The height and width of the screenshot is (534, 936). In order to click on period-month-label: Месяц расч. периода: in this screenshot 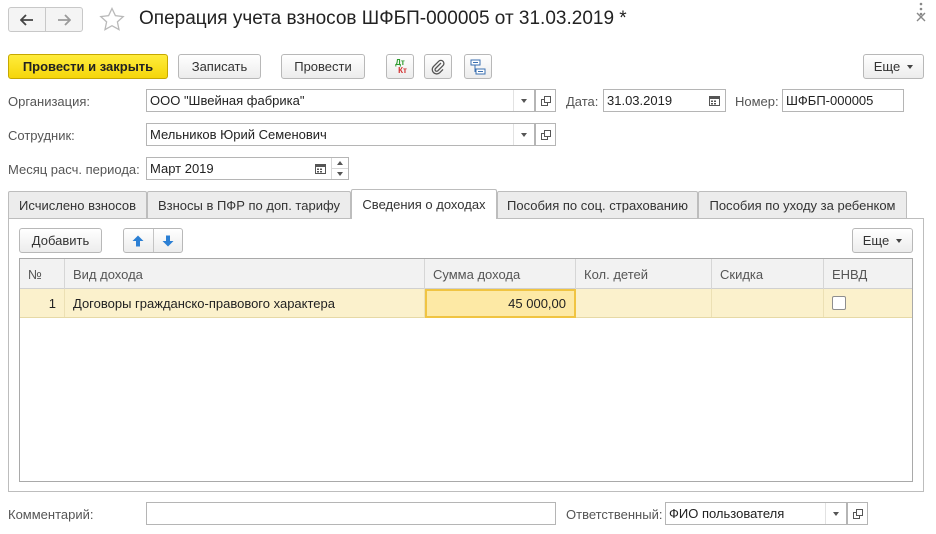, I will do `click(74, 169)`.